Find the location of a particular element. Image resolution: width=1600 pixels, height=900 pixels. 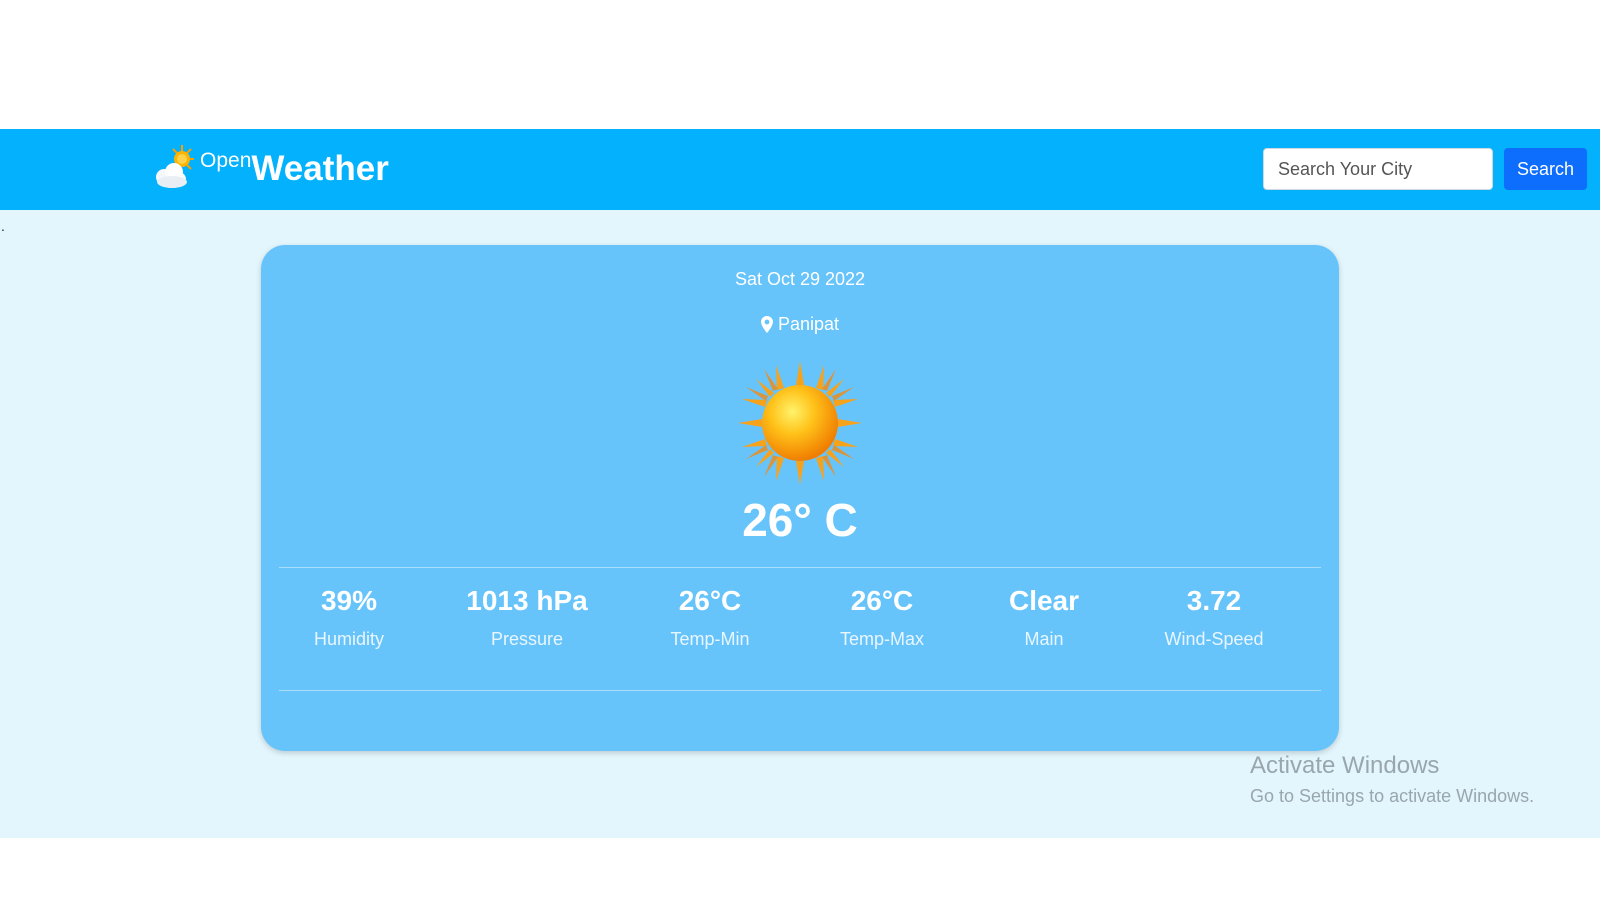

navbar: Open Weather Search is located at coordinates (800, 169).